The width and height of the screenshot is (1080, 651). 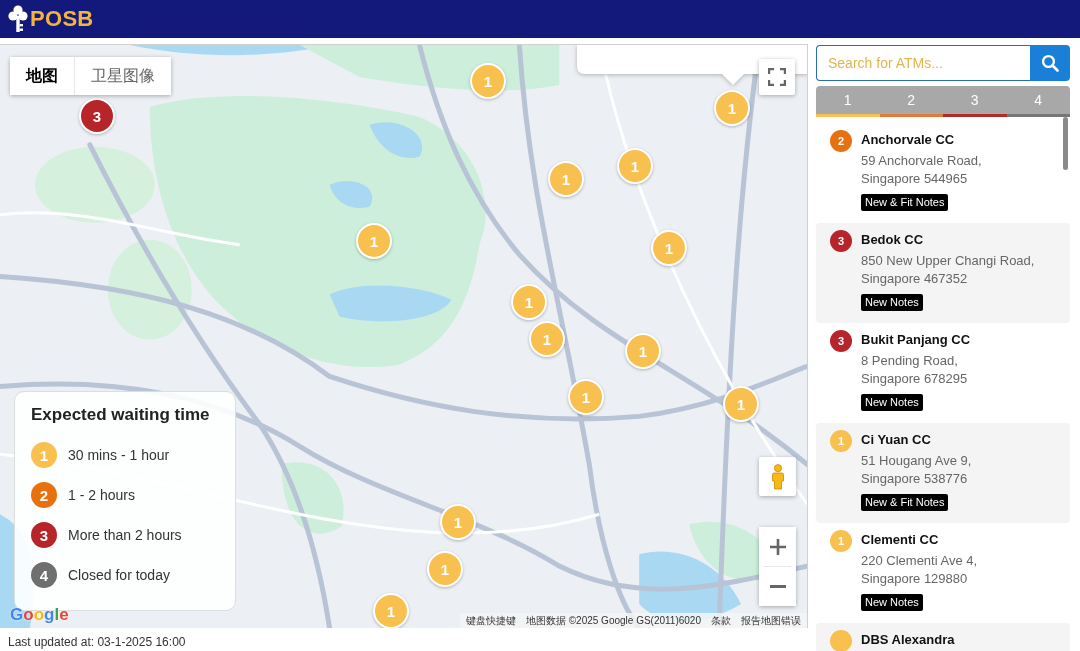 I want to click on fullscreen-icon, so click(x=777, y=77).